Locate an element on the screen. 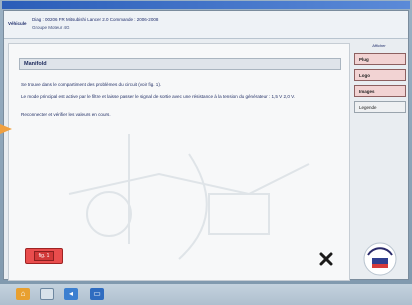  window-icon is located at coordinates (47, 294).